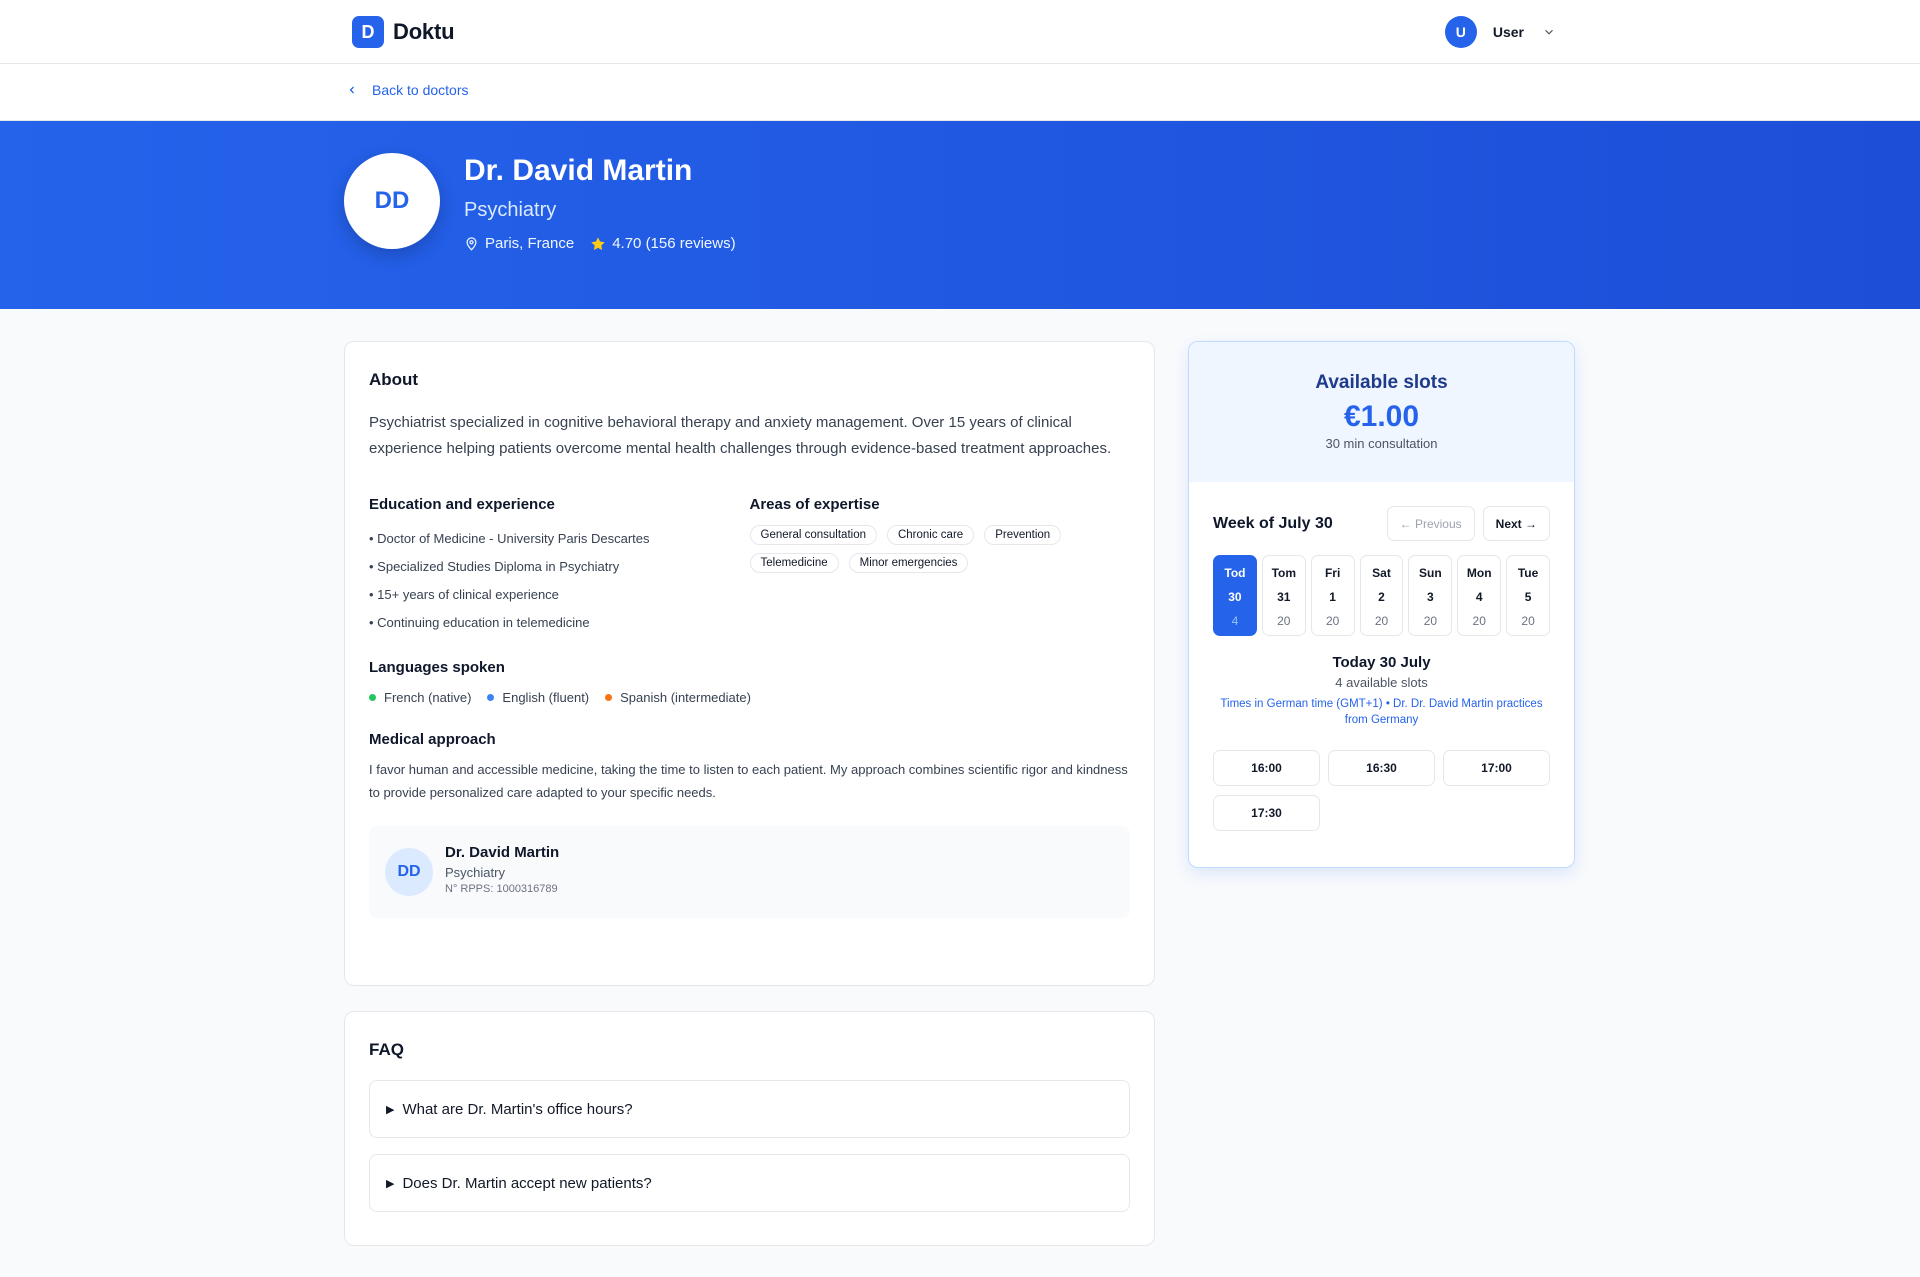 Image resolution: width=1920 pixels, height=1277 pixels. What do you see at coordinates (530, 243) in the screenshot?
I see `location-text: Paris, France` at bounding box center [530, 243].